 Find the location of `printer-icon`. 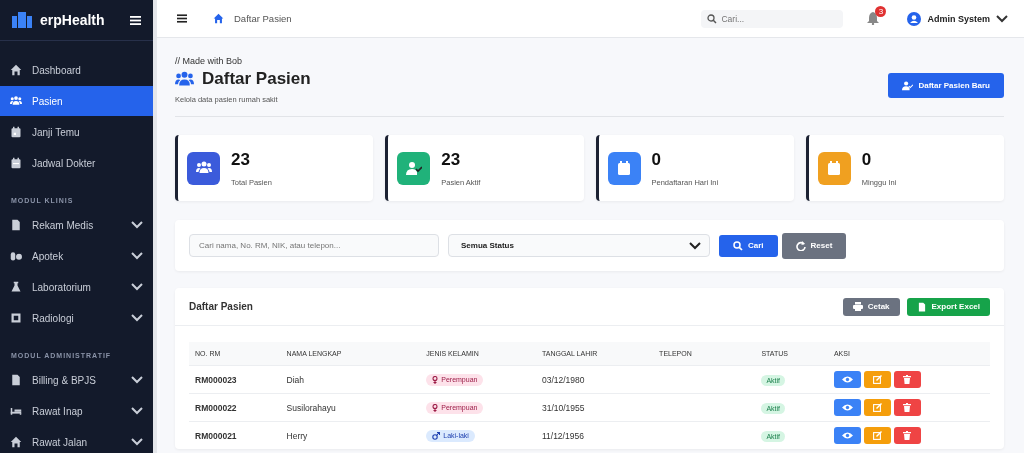

printer-icon is located at coordinates (857, 306).